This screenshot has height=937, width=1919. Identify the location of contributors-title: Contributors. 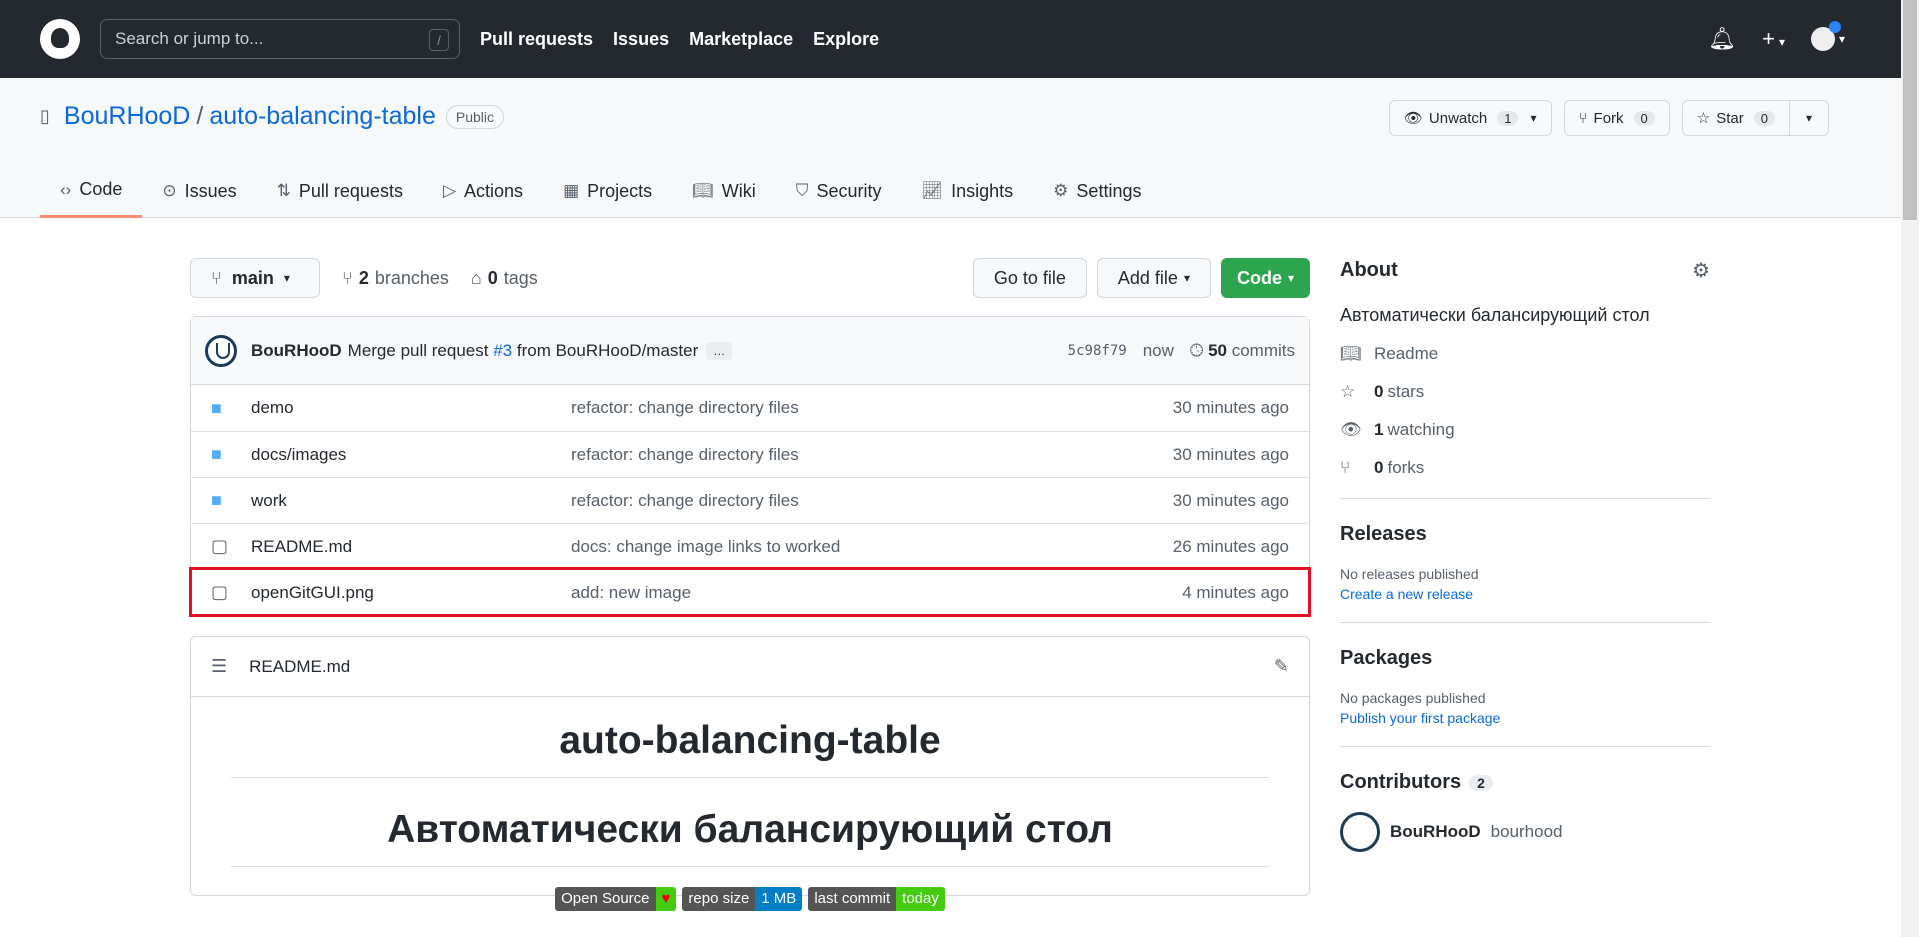
(1401, 782).